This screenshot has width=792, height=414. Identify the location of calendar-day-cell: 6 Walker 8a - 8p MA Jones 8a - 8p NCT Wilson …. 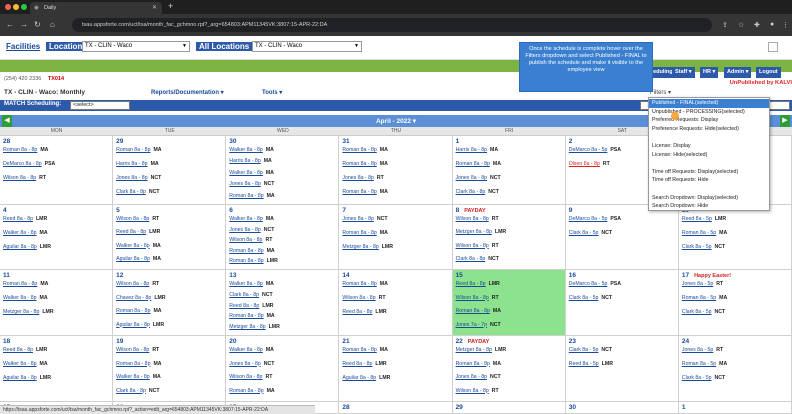
(283, 237).